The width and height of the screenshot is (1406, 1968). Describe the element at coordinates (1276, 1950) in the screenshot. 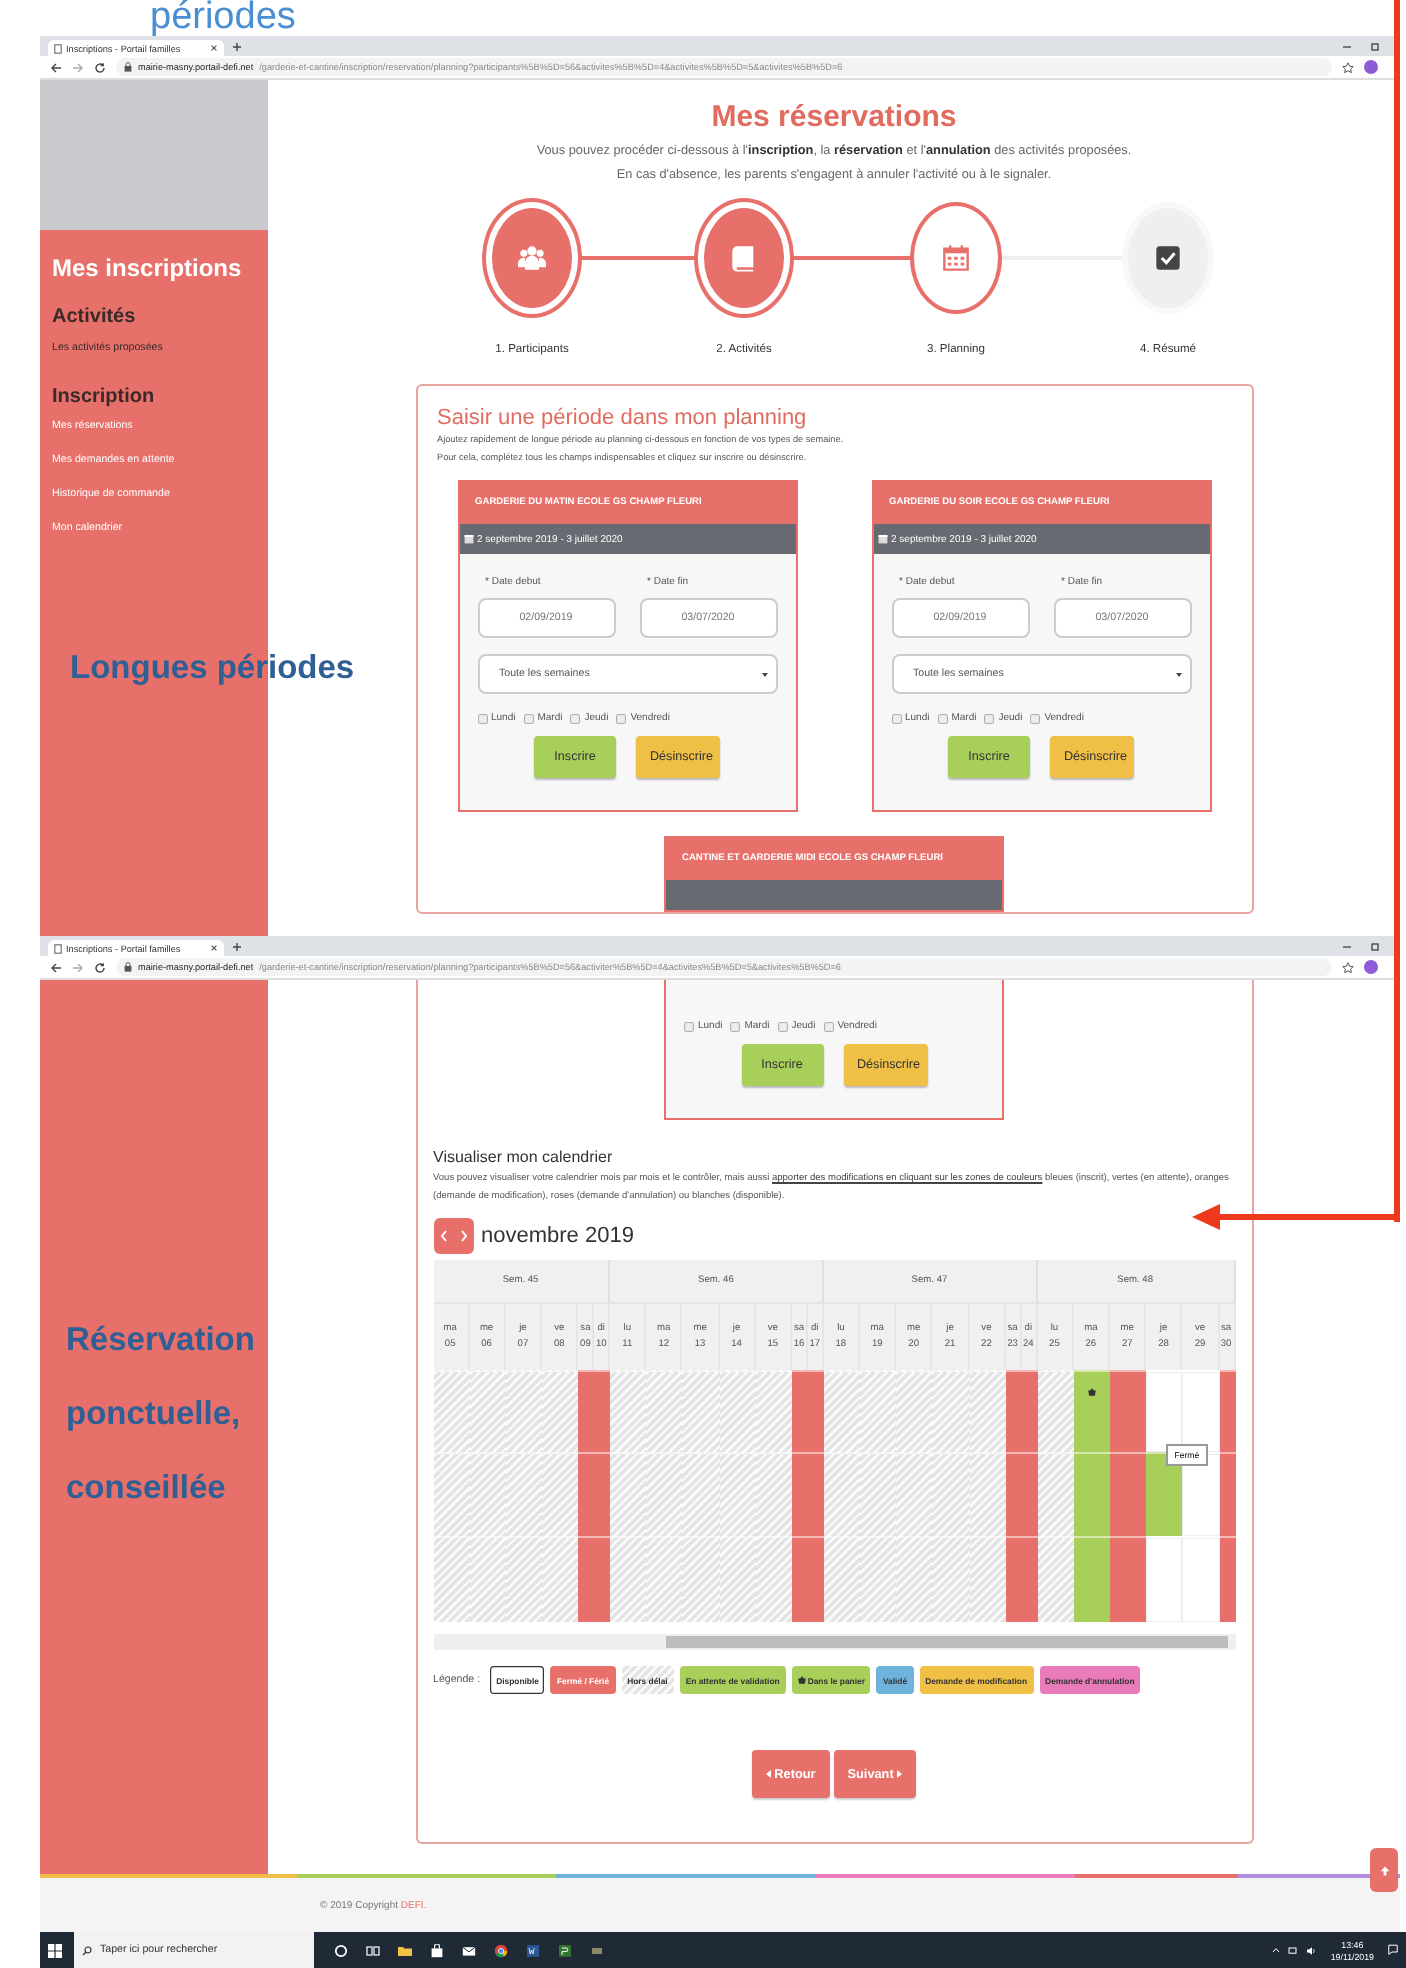

I see `chevron-up-icon` at that location.